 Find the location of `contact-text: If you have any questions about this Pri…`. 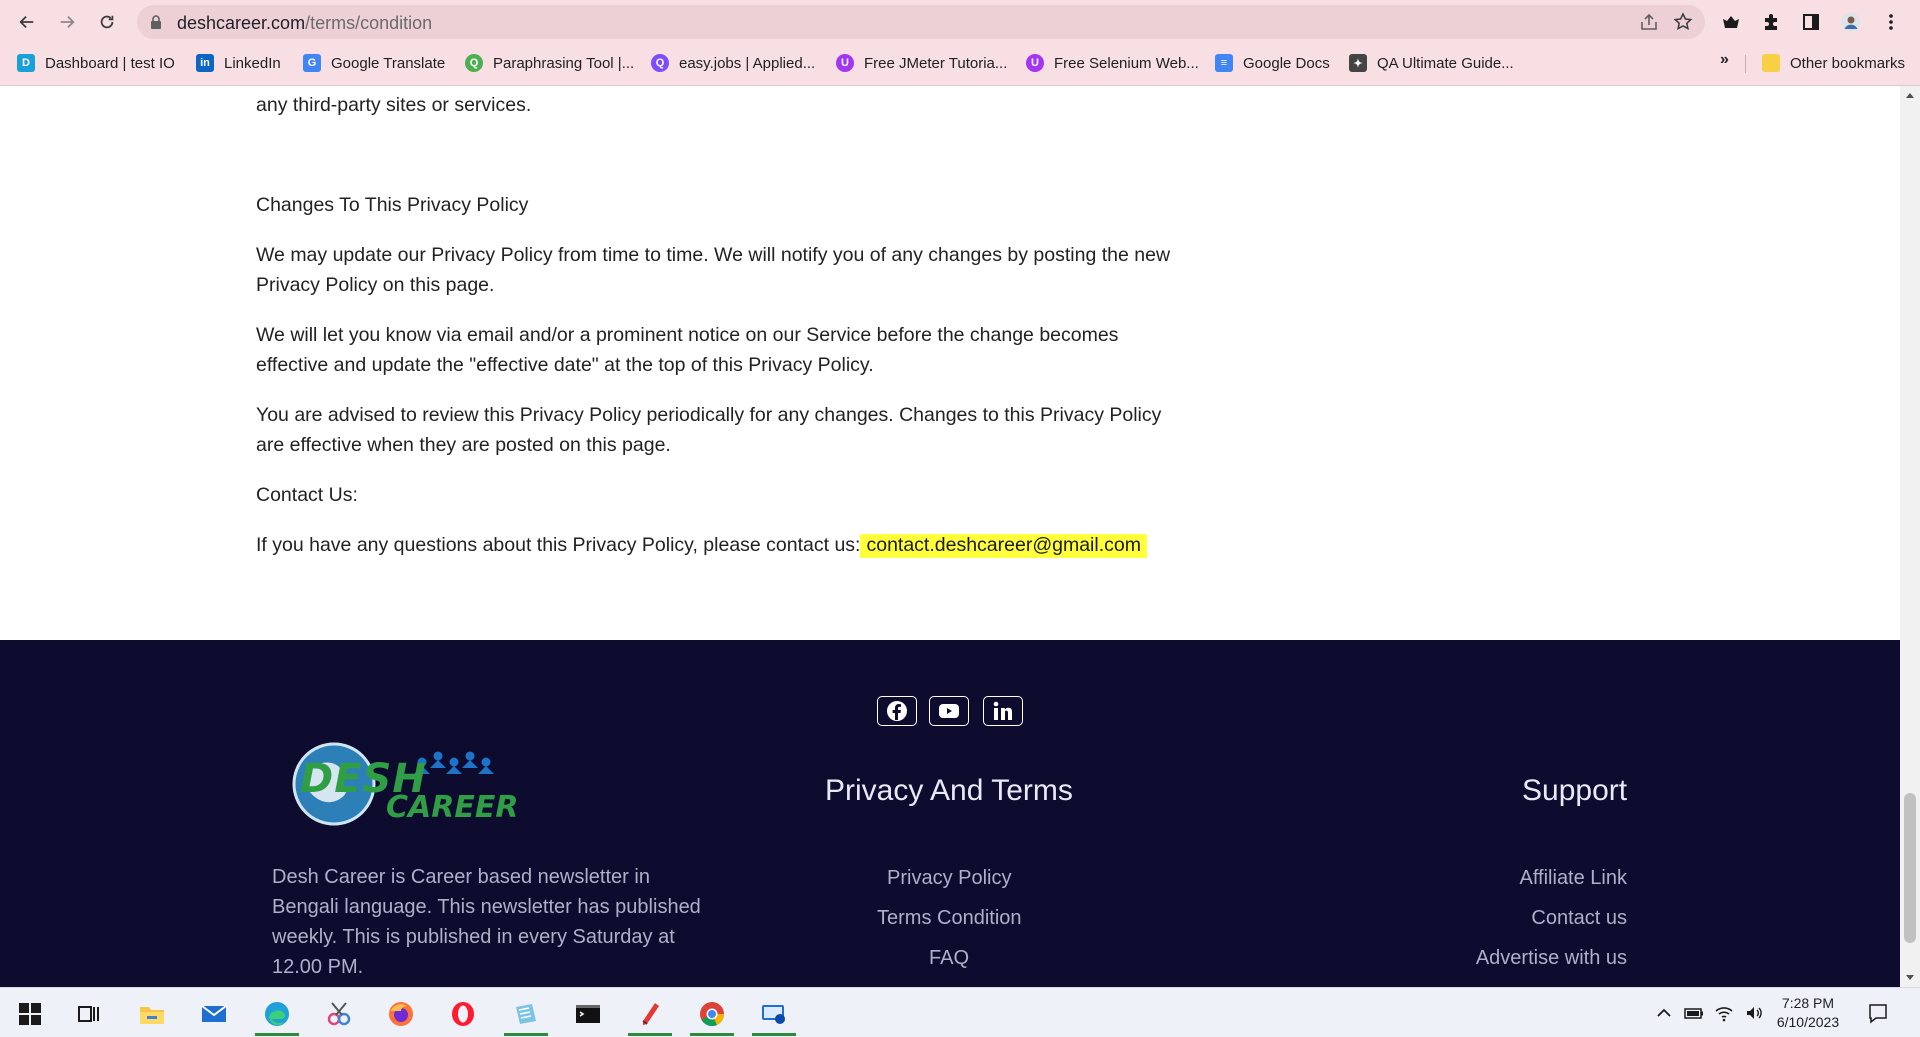

contact-text: If you have any questions about this Pri… is located at coordinates (558, 545).